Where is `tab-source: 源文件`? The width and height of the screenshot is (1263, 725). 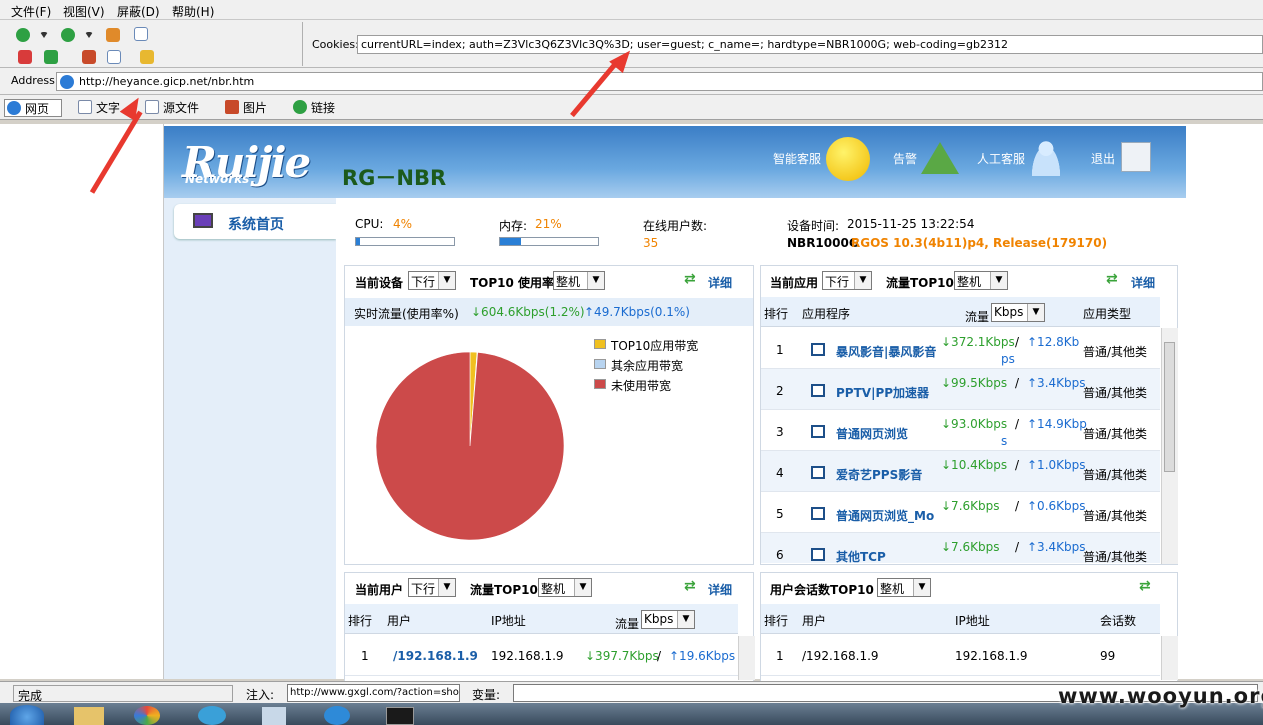 tab-source: 源文件 is located at coordinates (178, 108).